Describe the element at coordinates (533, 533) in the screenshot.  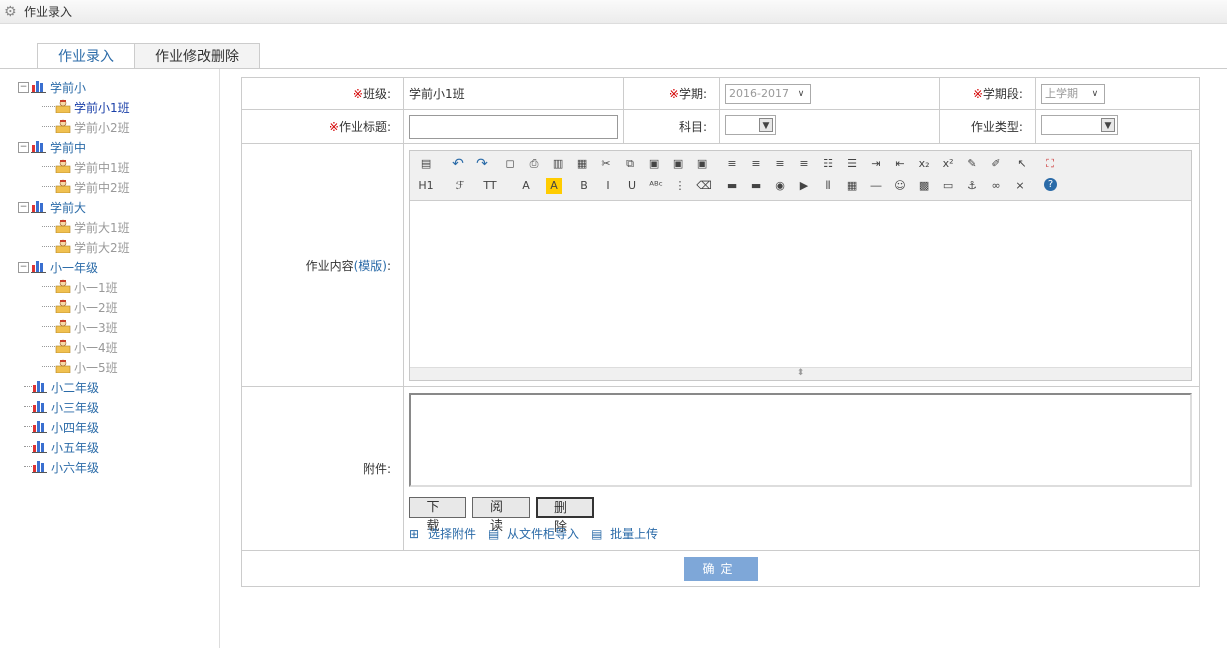
I see `file-cabinet-import-link: ▤ 从文件柜导入` at that location.